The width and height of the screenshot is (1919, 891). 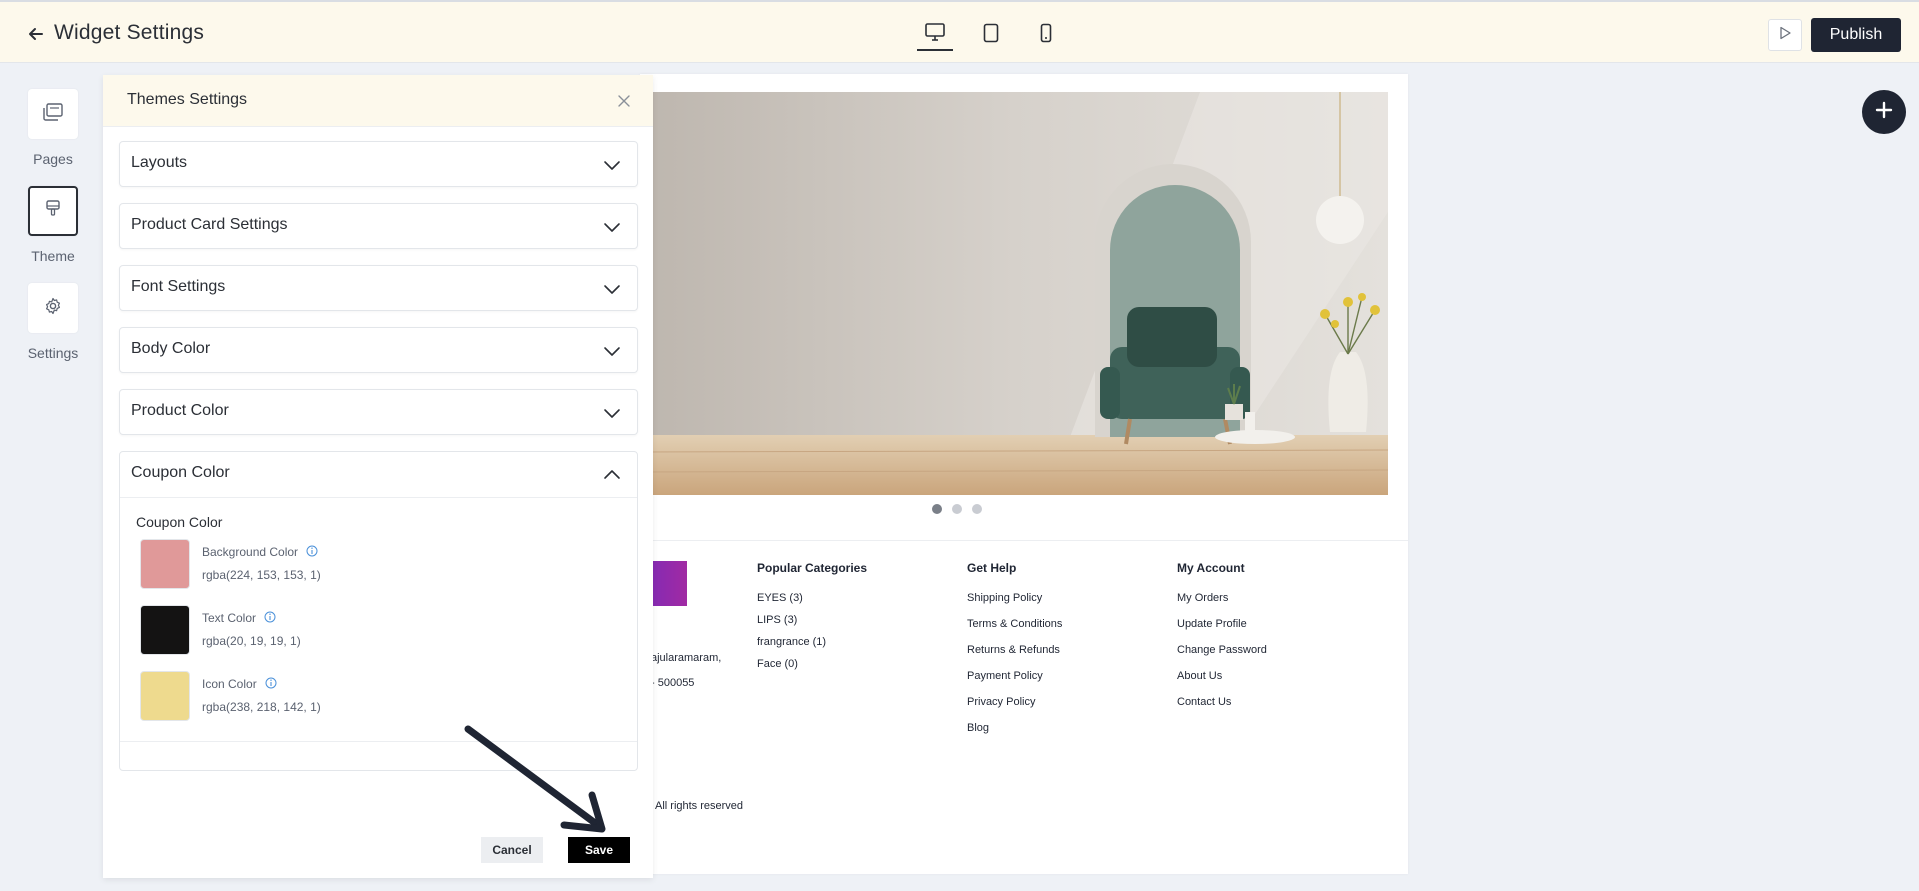 I want to click on play-icon, so click(x=1785, y=35).